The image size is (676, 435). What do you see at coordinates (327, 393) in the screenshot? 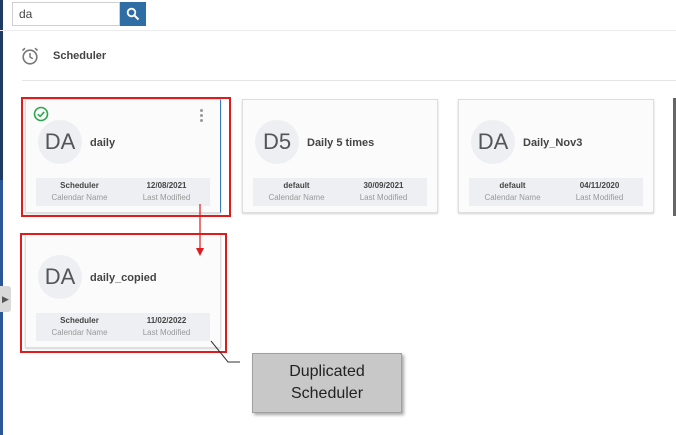
I see `callout-line-2: Scheduler` at bounding box center [327, 393].